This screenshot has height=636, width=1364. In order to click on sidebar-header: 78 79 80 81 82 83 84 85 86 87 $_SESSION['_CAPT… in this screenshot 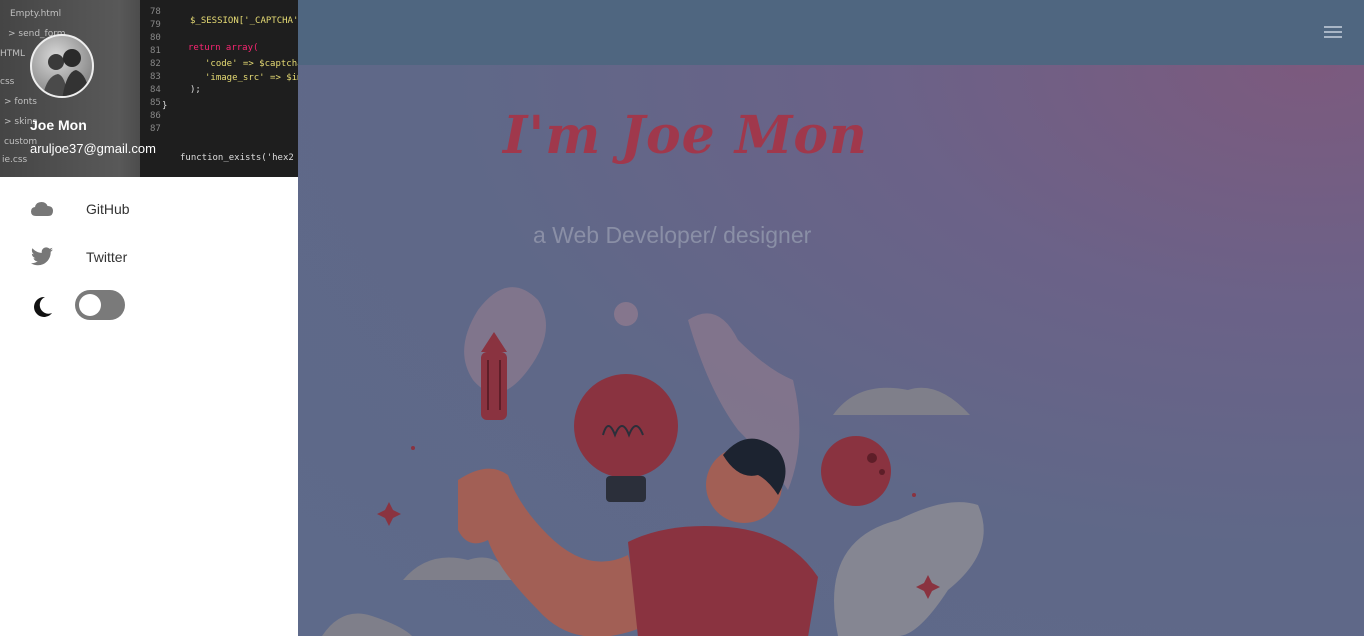, I will do `click(149, 88)`.